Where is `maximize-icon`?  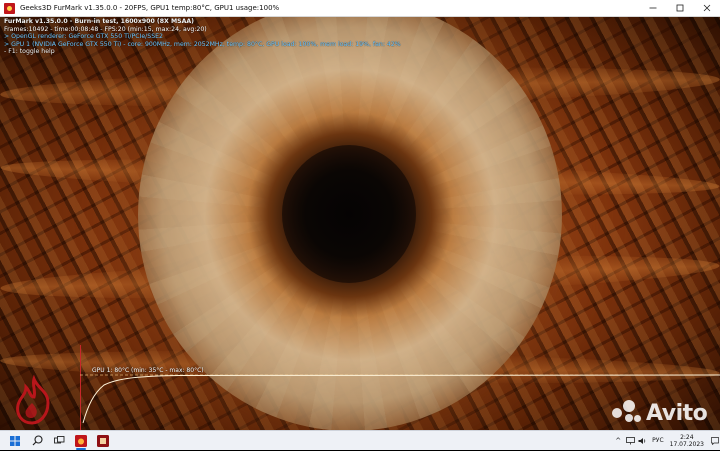
maximize-icon is located at coordinates (679, 8).